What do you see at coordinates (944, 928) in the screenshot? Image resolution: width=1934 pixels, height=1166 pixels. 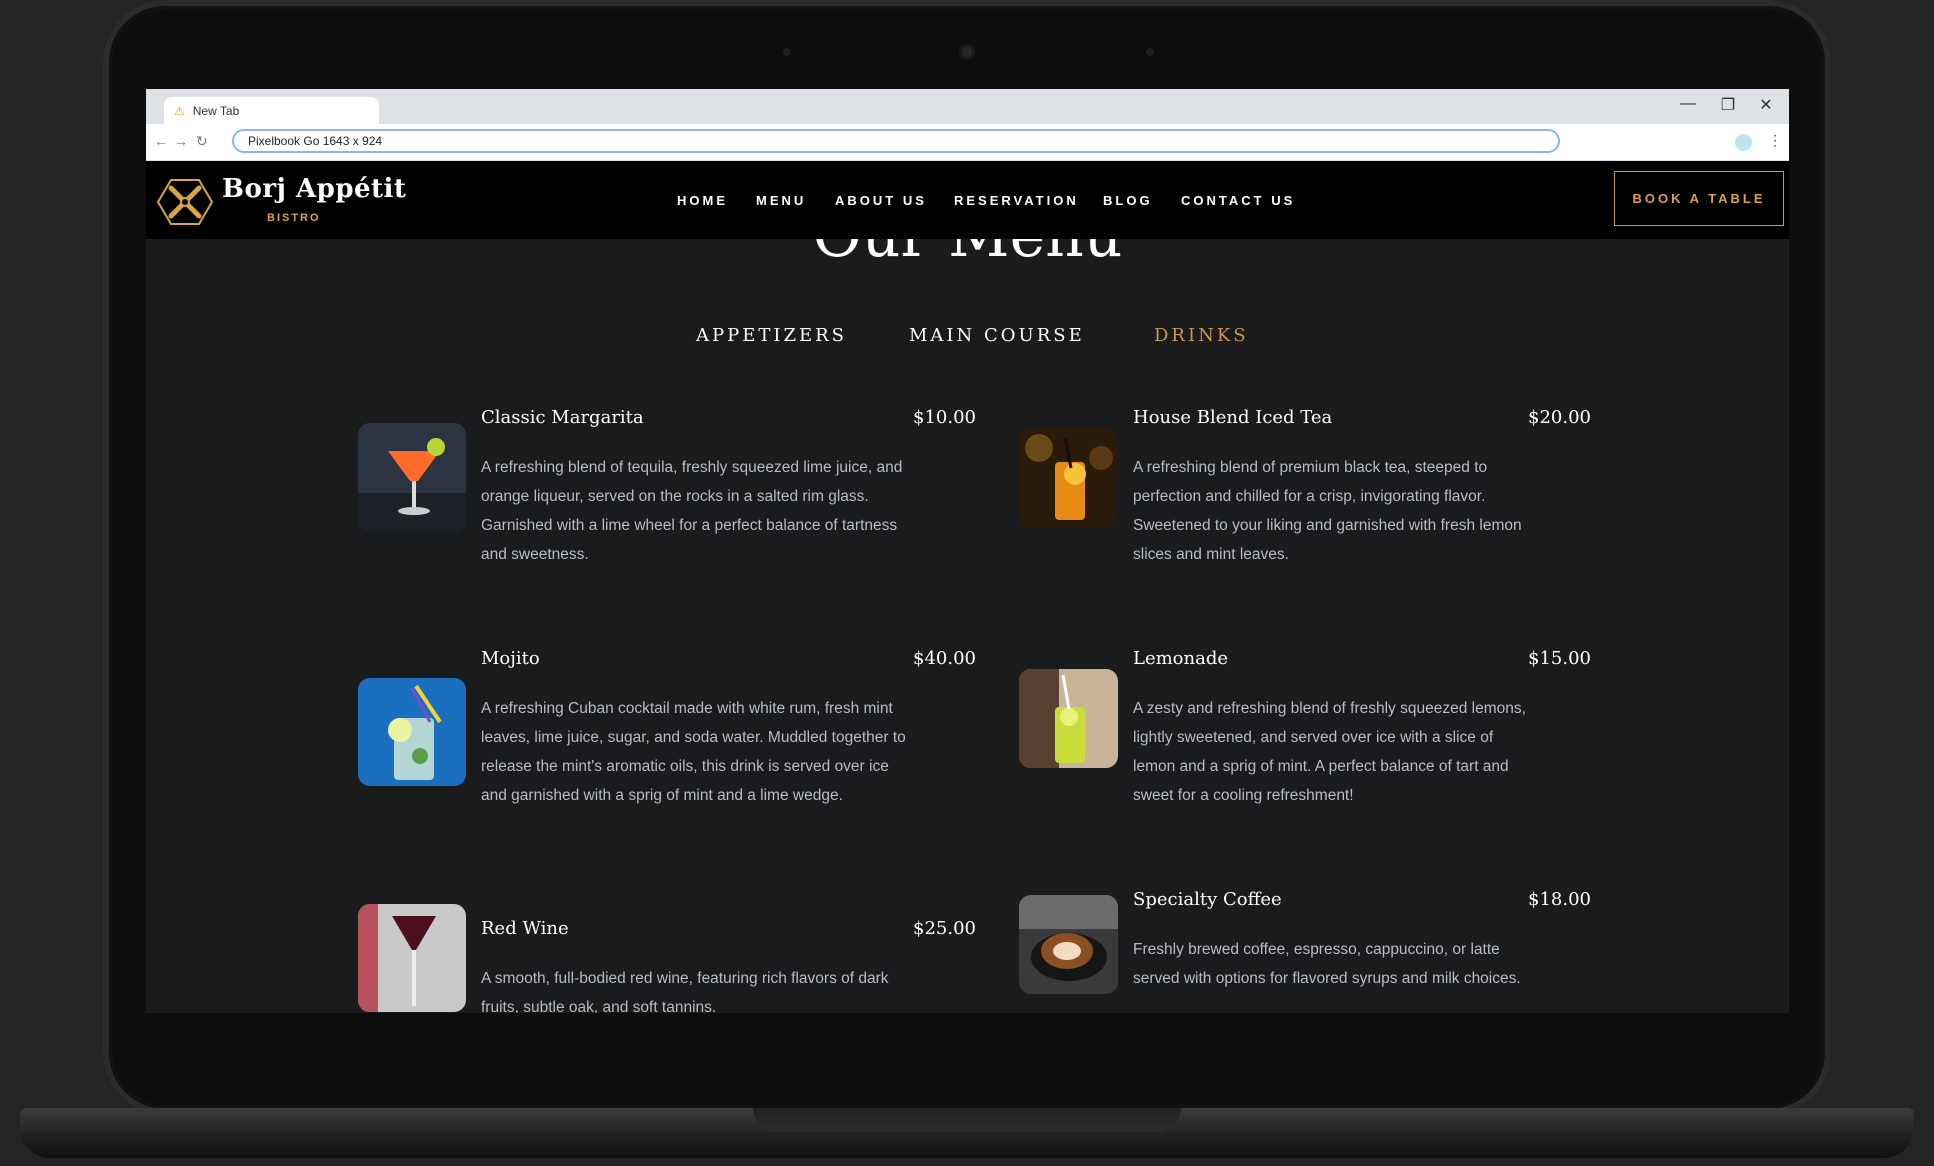 I see `menu-item-price: $25.00` at bounding box center [944, 928].